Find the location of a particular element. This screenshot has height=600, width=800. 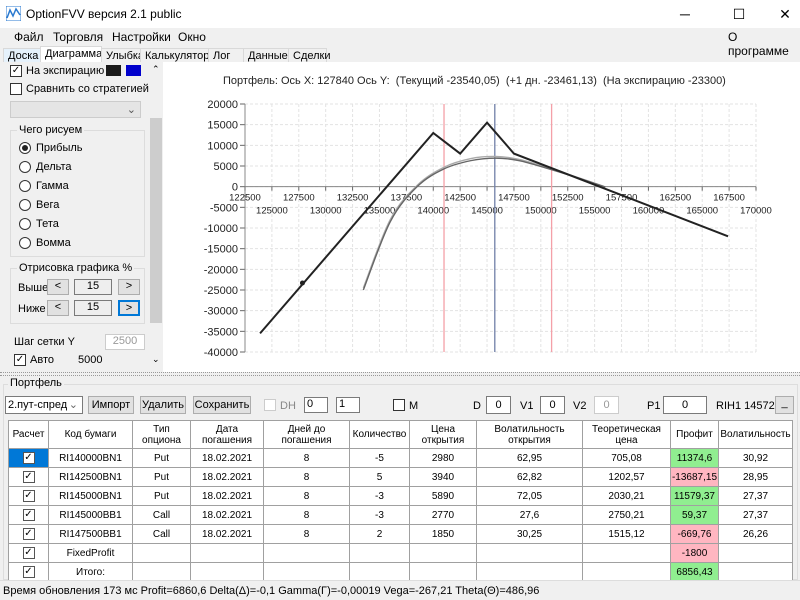

y-tick-label: -30000 is located at coordinates (221, 312).